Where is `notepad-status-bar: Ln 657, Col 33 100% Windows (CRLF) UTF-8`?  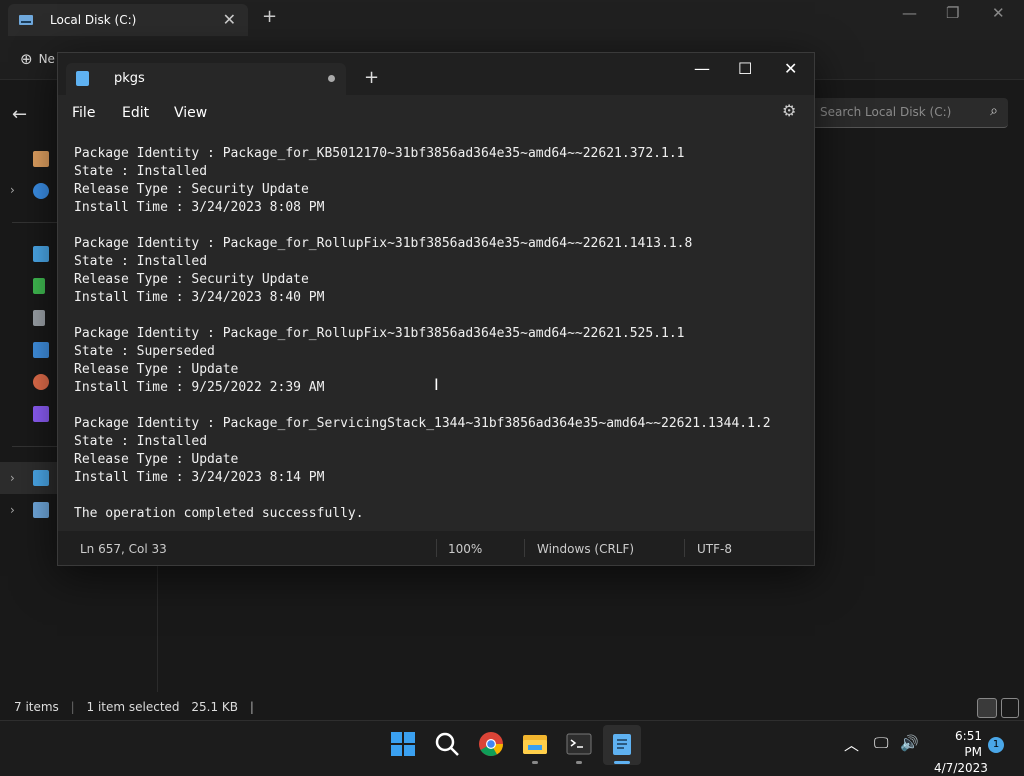 notepad-status-bar: Ln 657, Col 33 100% Windows (CRLF) UTF-8 is located at coordinates (436, 548).